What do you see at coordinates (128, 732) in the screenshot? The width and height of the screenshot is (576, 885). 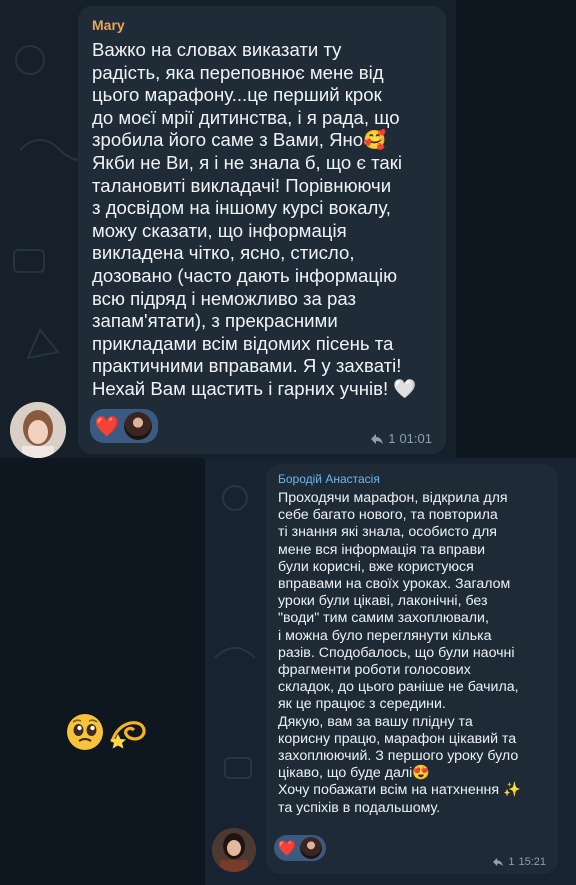 I see `dizzy-emoji` at bounding box center [128, 732].